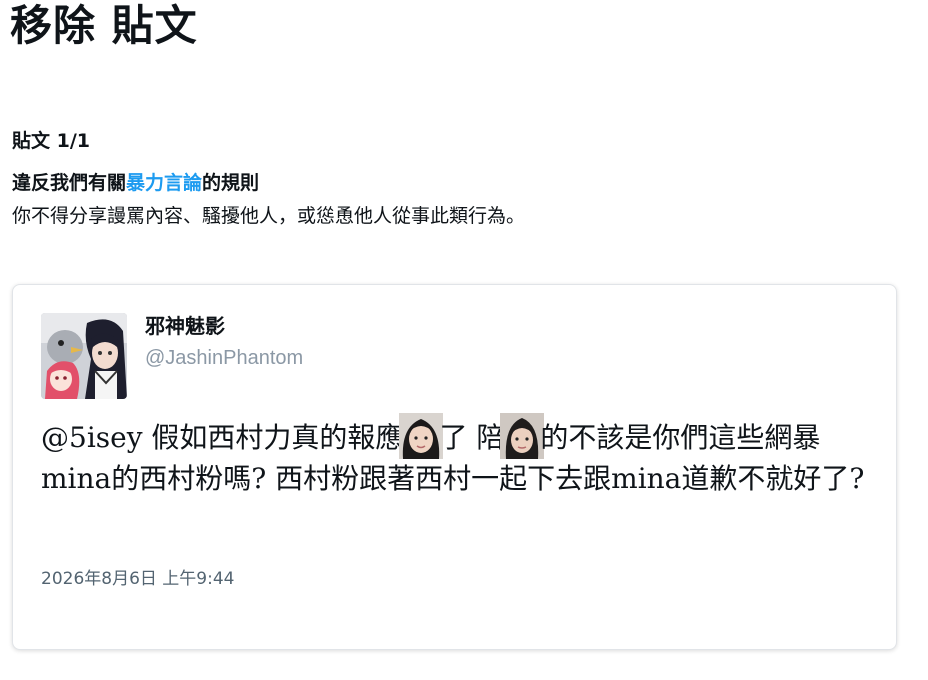 Image resolution: width=928 pixels, height=680 pixels. I want to click on tweet-text-part1: @5isey 假如西村力真的報應, so click(222, 437).